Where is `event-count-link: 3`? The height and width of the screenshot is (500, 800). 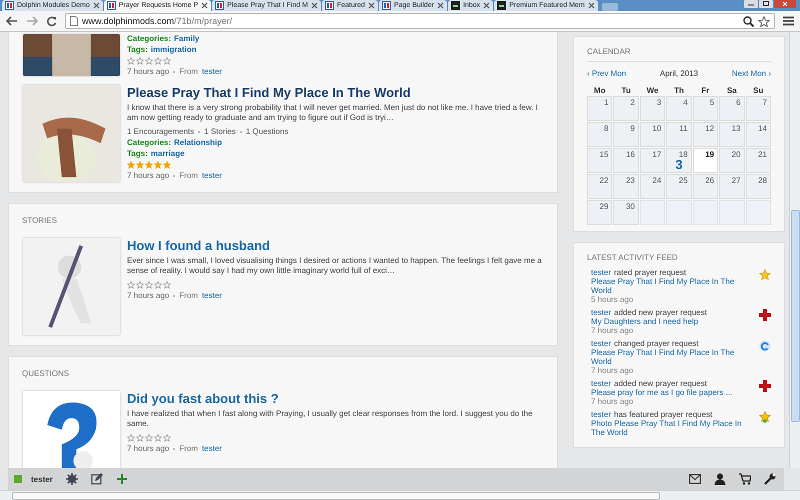 event-count-link: 3 is located at coordinates (679, 165).